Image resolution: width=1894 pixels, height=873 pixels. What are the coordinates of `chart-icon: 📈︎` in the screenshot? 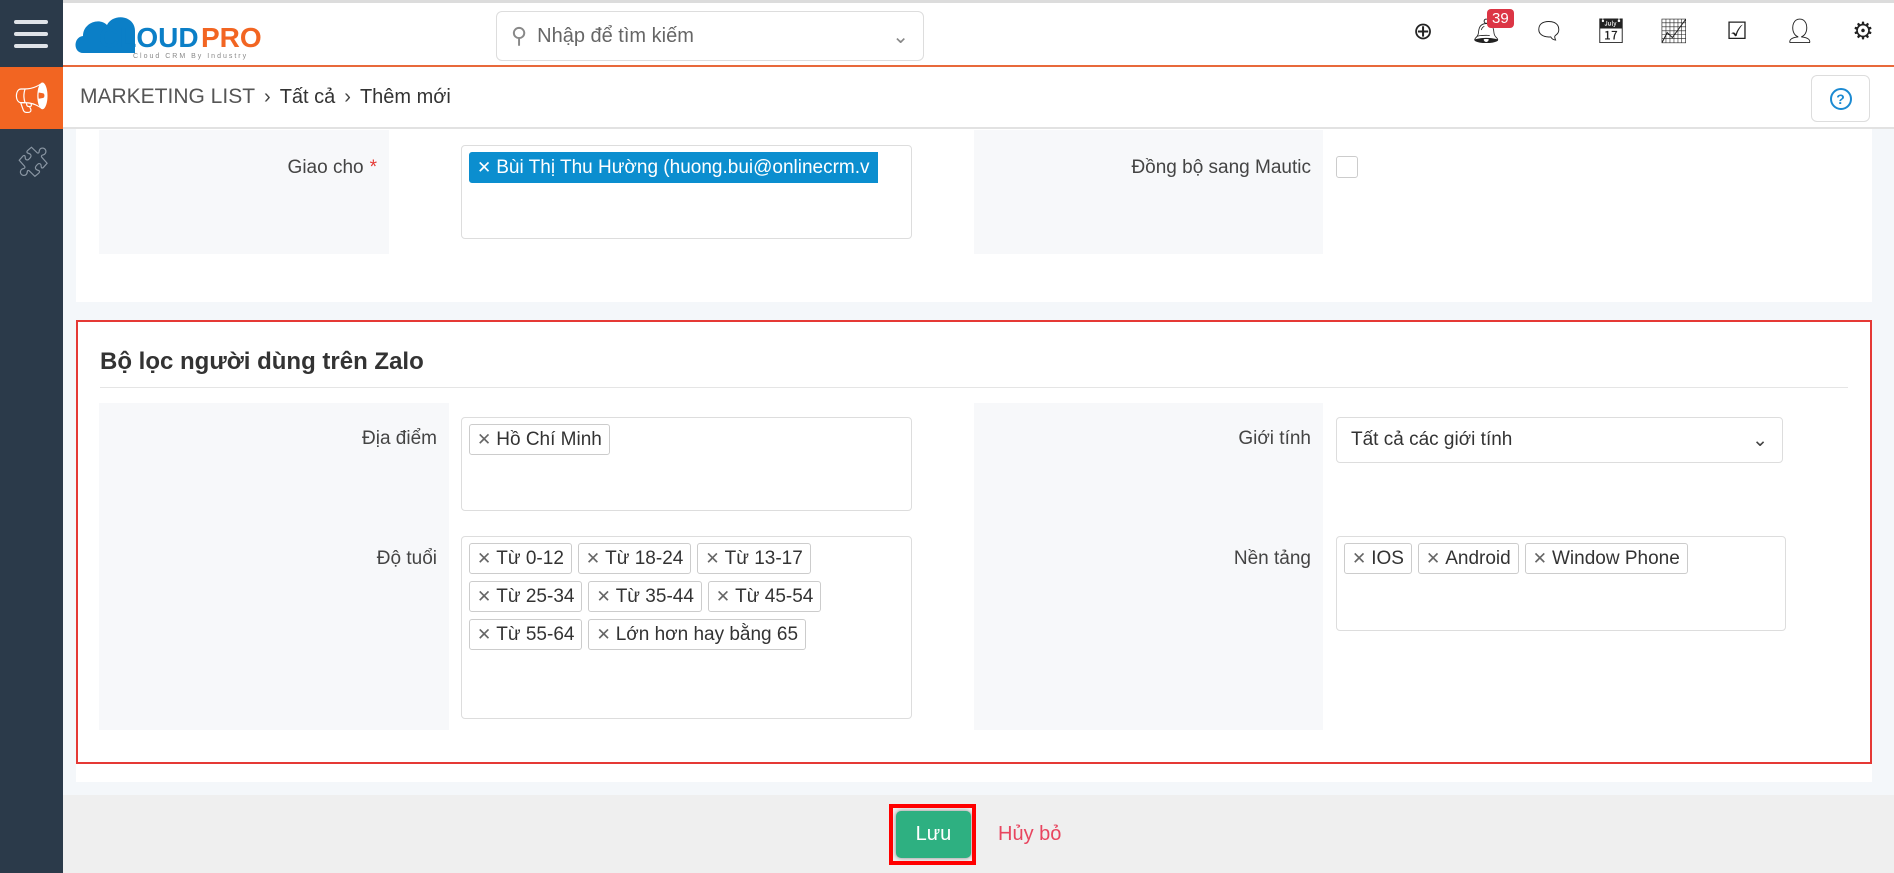 It's located at (1674, 31).